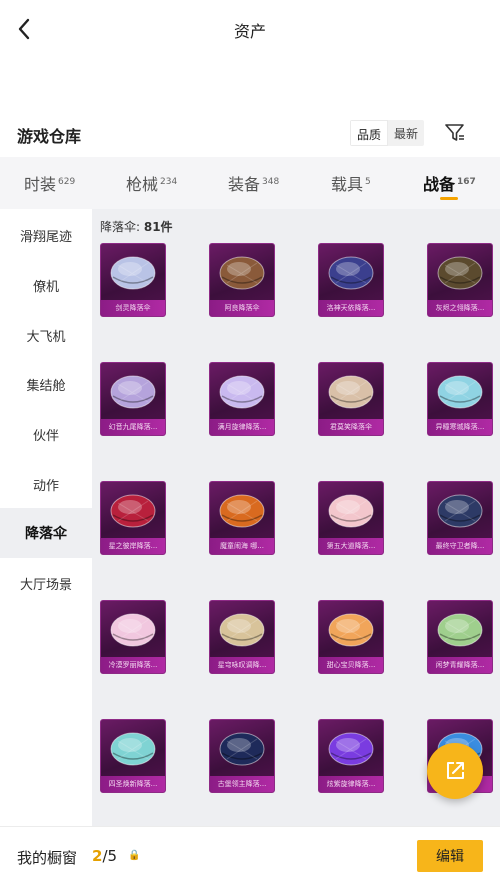 The height and width of the screenshot is (885, 500). I want to click on sort-toggle: 品质 最新, so click(387, 133).